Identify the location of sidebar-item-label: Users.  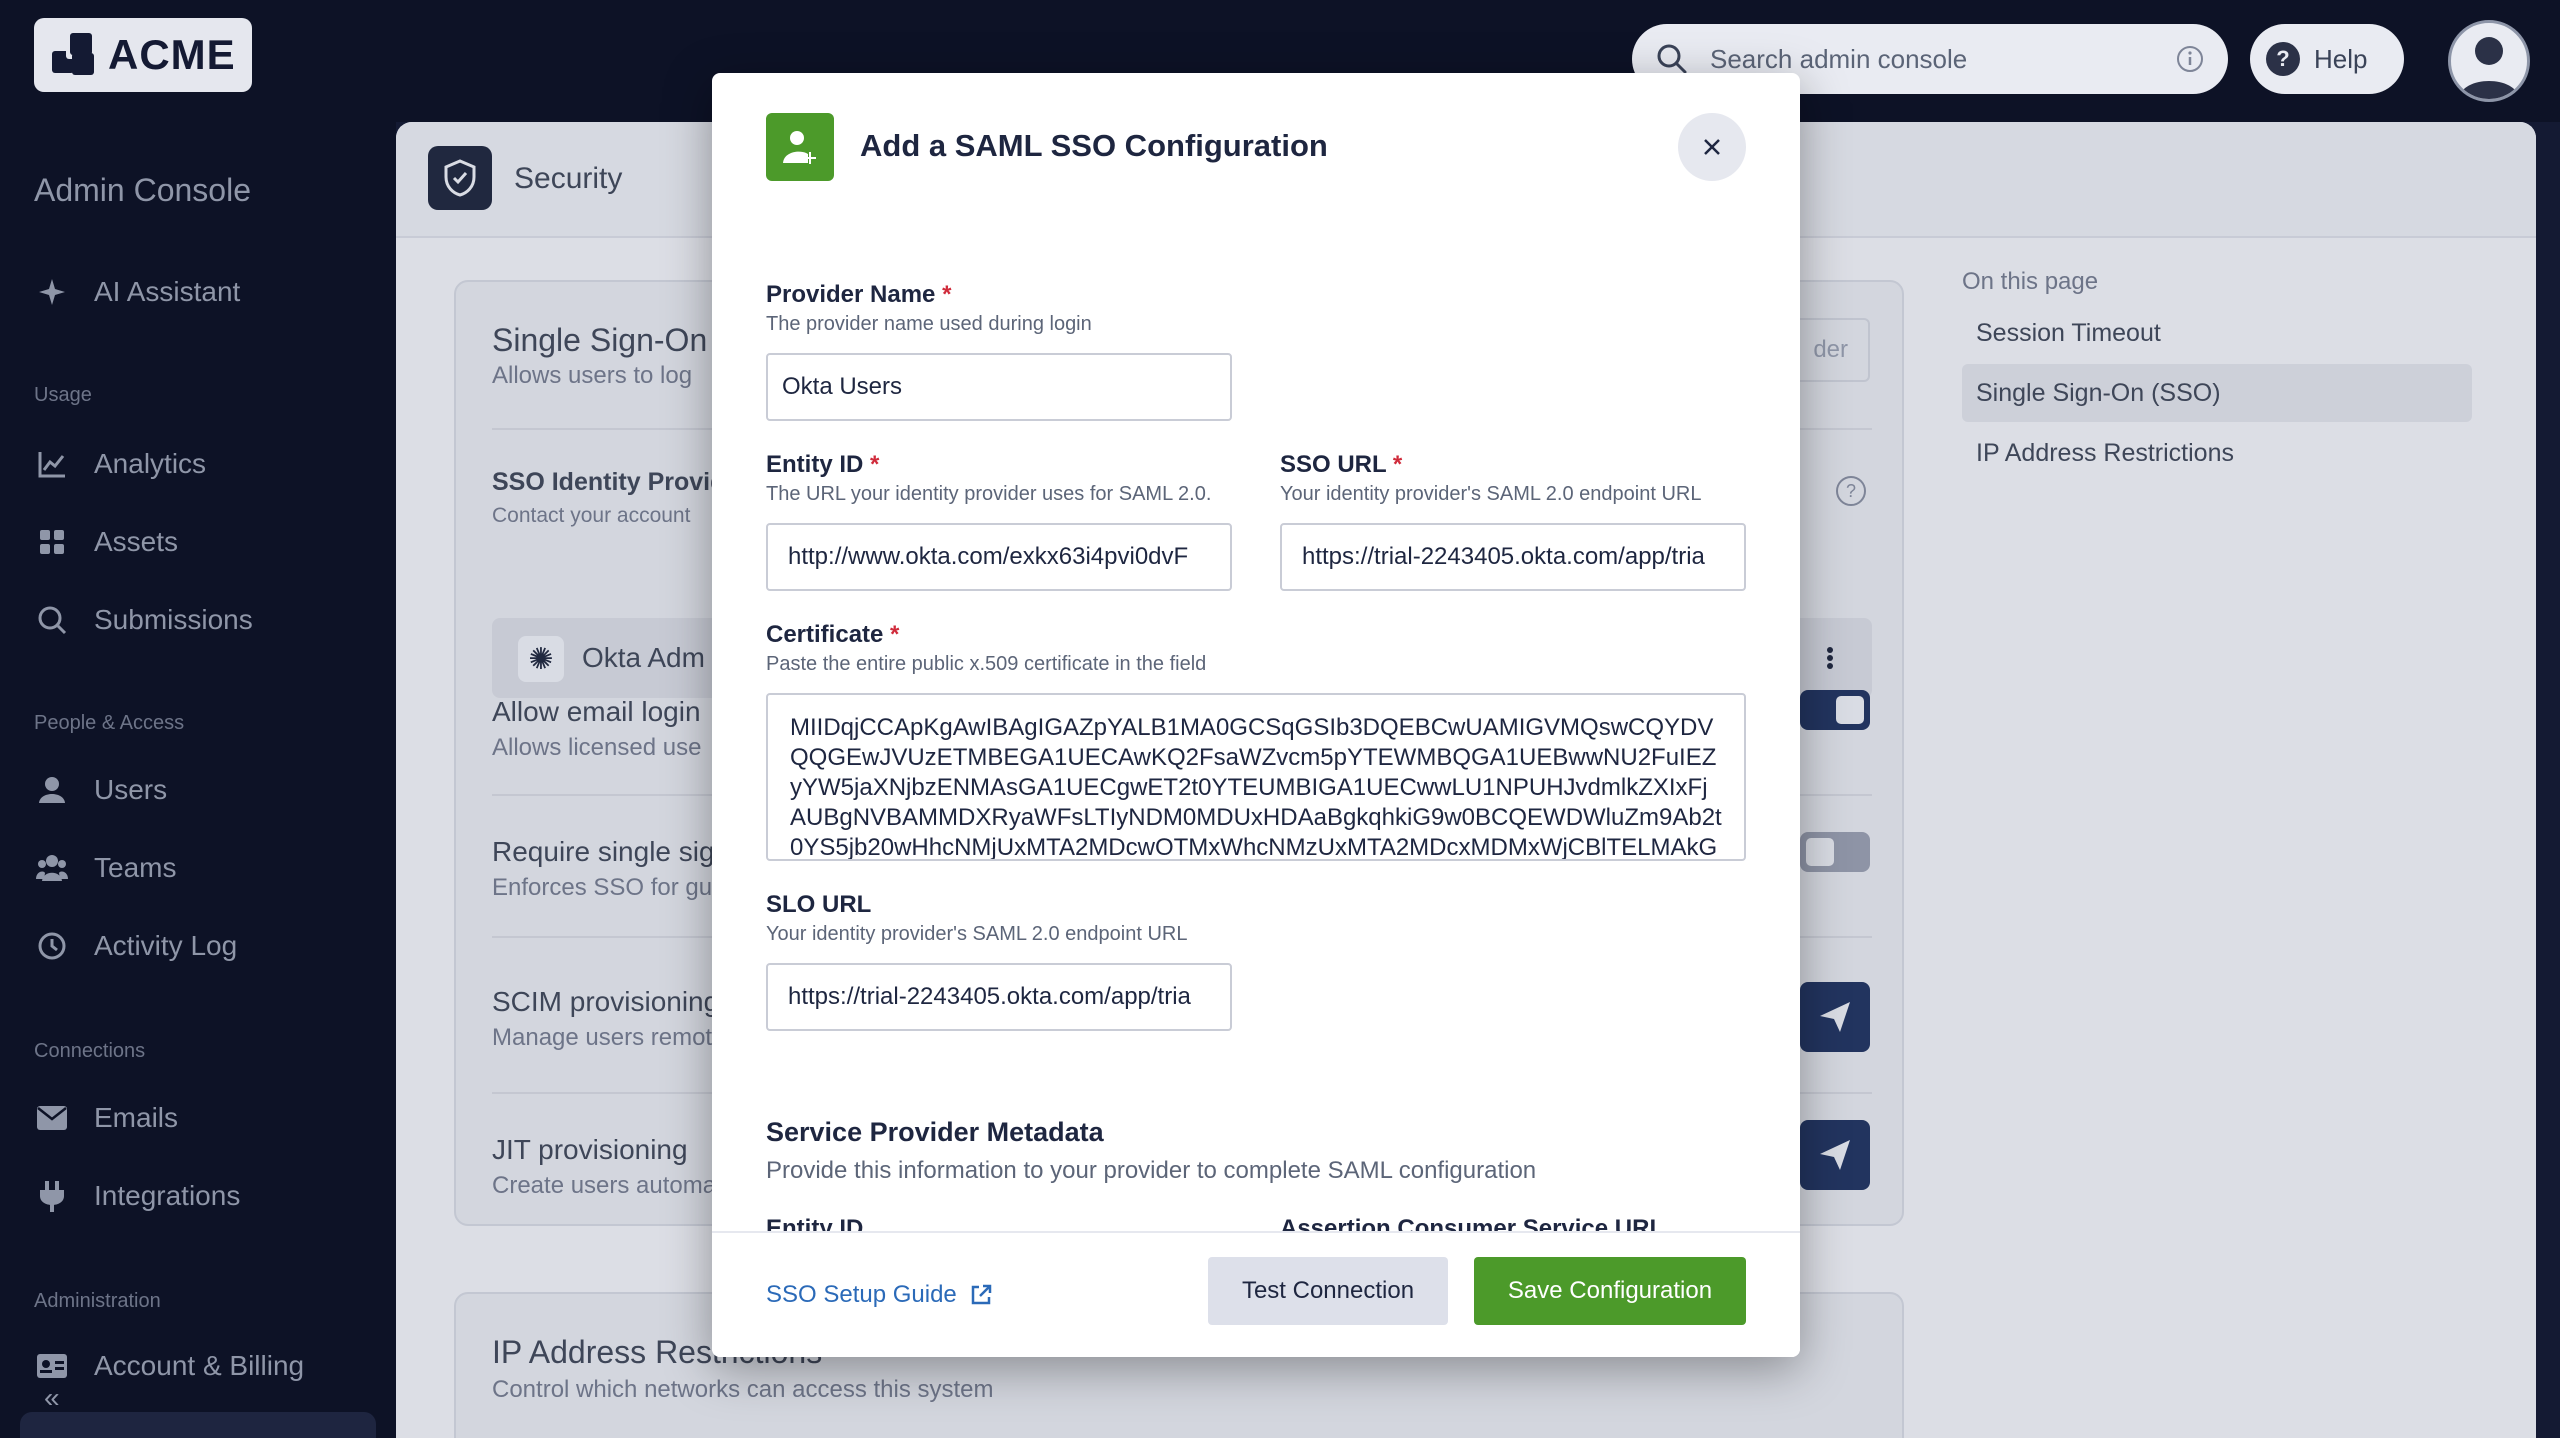
(131, 789).